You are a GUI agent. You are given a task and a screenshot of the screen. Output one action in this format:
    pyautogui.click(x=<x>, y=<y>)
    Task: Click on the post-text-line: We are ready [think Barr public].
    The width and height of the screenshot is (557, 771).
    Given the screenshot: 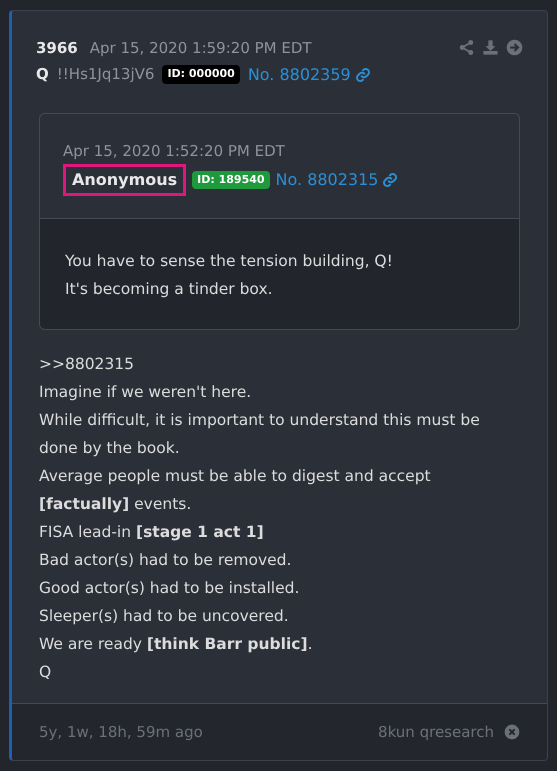 What is the action you would take?
    pyautogui.click(x=176, y=644)
    